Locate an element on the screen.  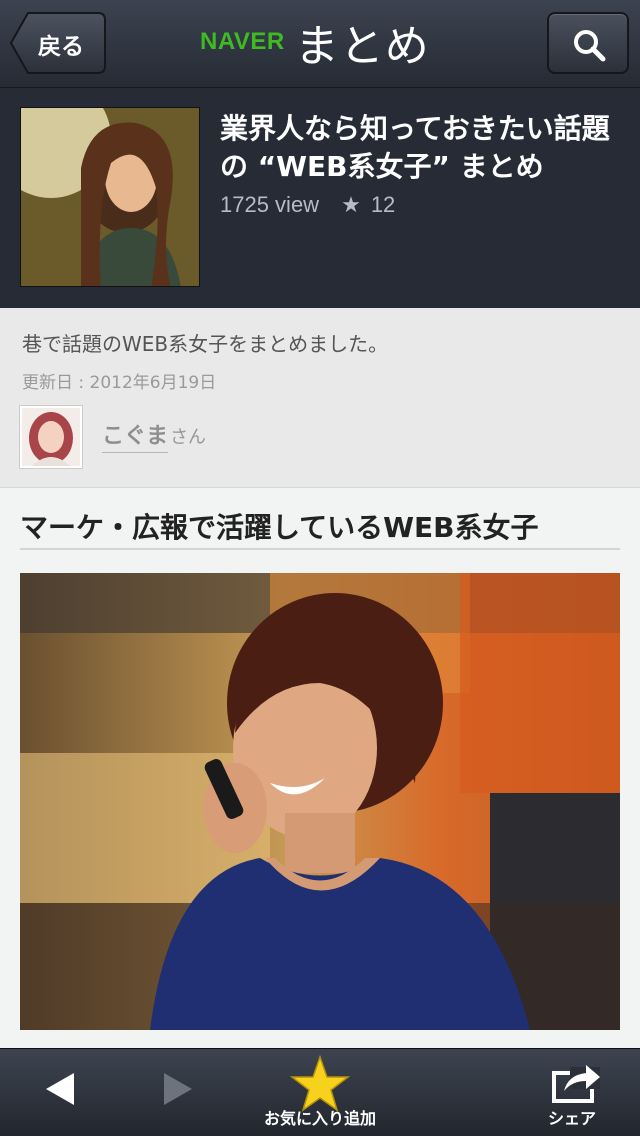
logo-naver: NAVER is located at coordinates (242, 41).